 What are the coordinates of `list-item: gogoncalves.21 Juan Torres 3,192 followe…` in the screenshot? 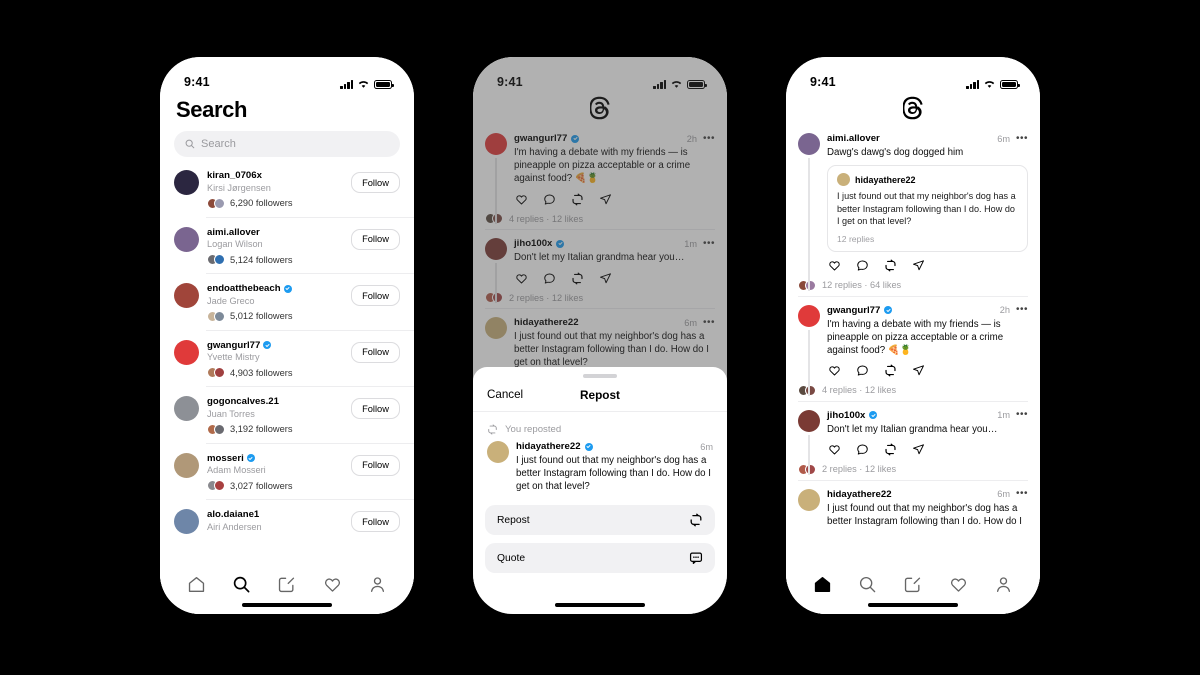 It's located at (287, 415).